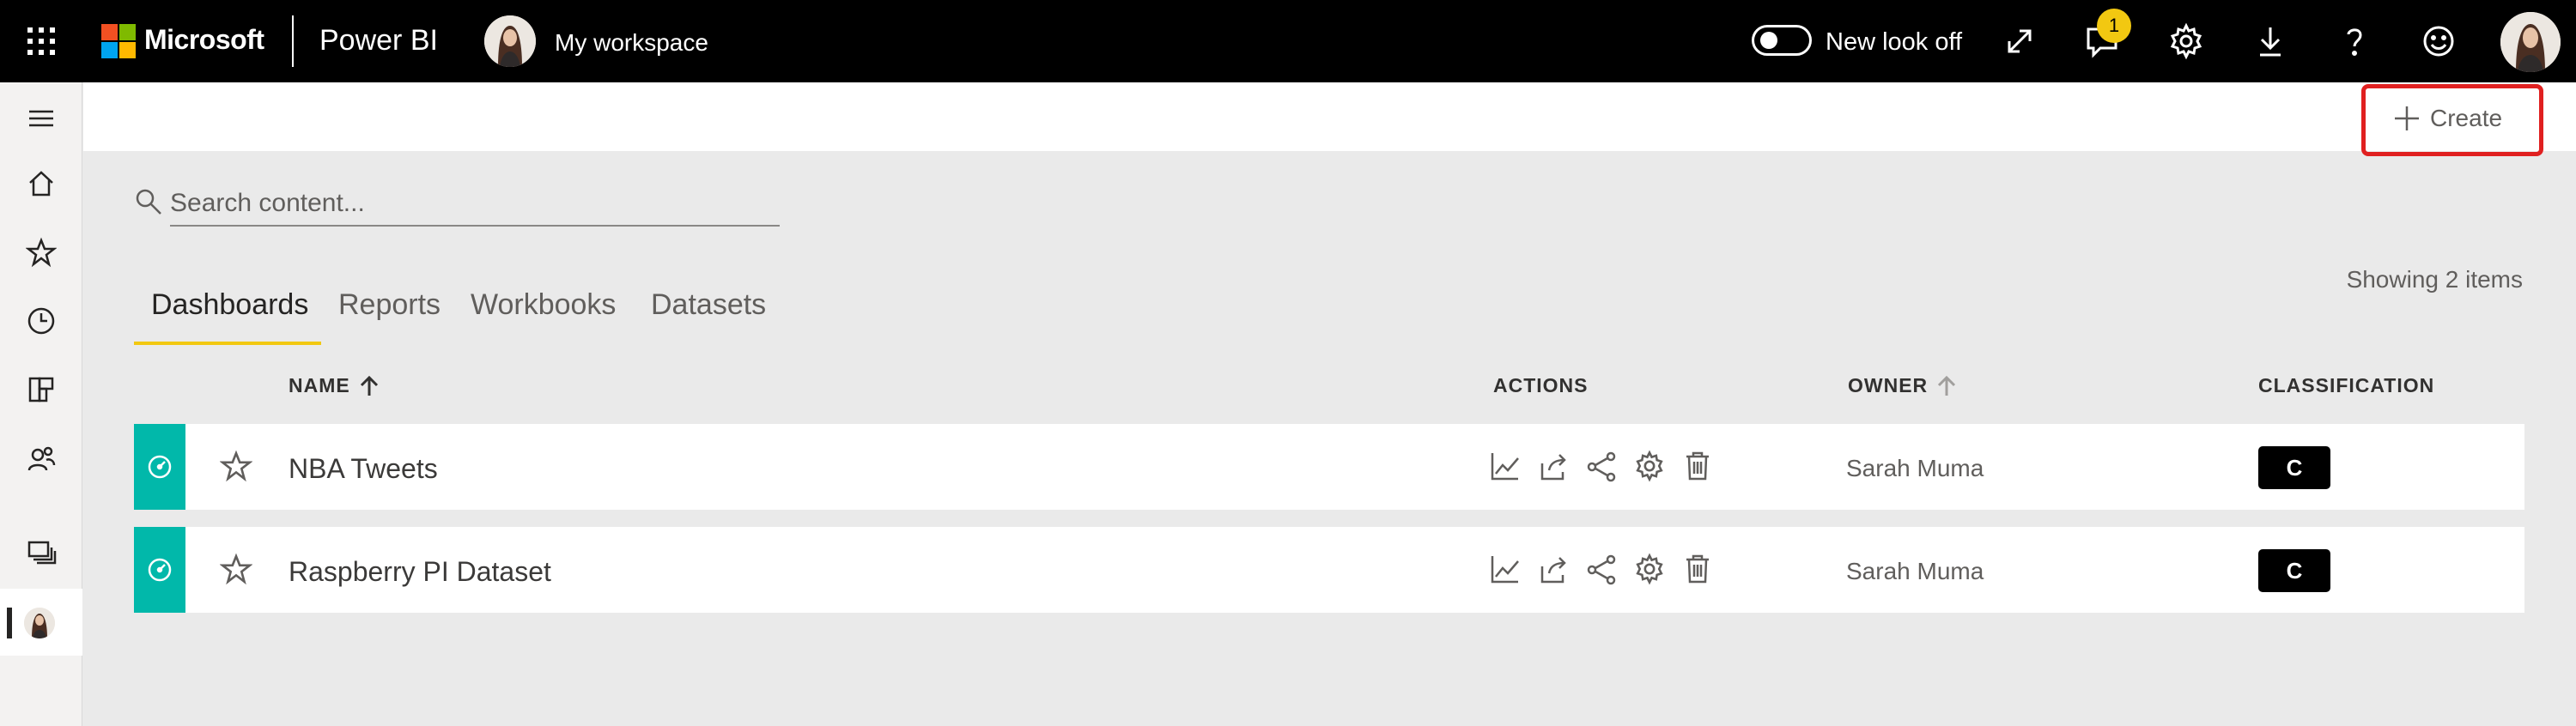 Image resolution: width=2576 pixels, height=726 pixels. I want to click on new-look-toggle, so click(1782, 40).